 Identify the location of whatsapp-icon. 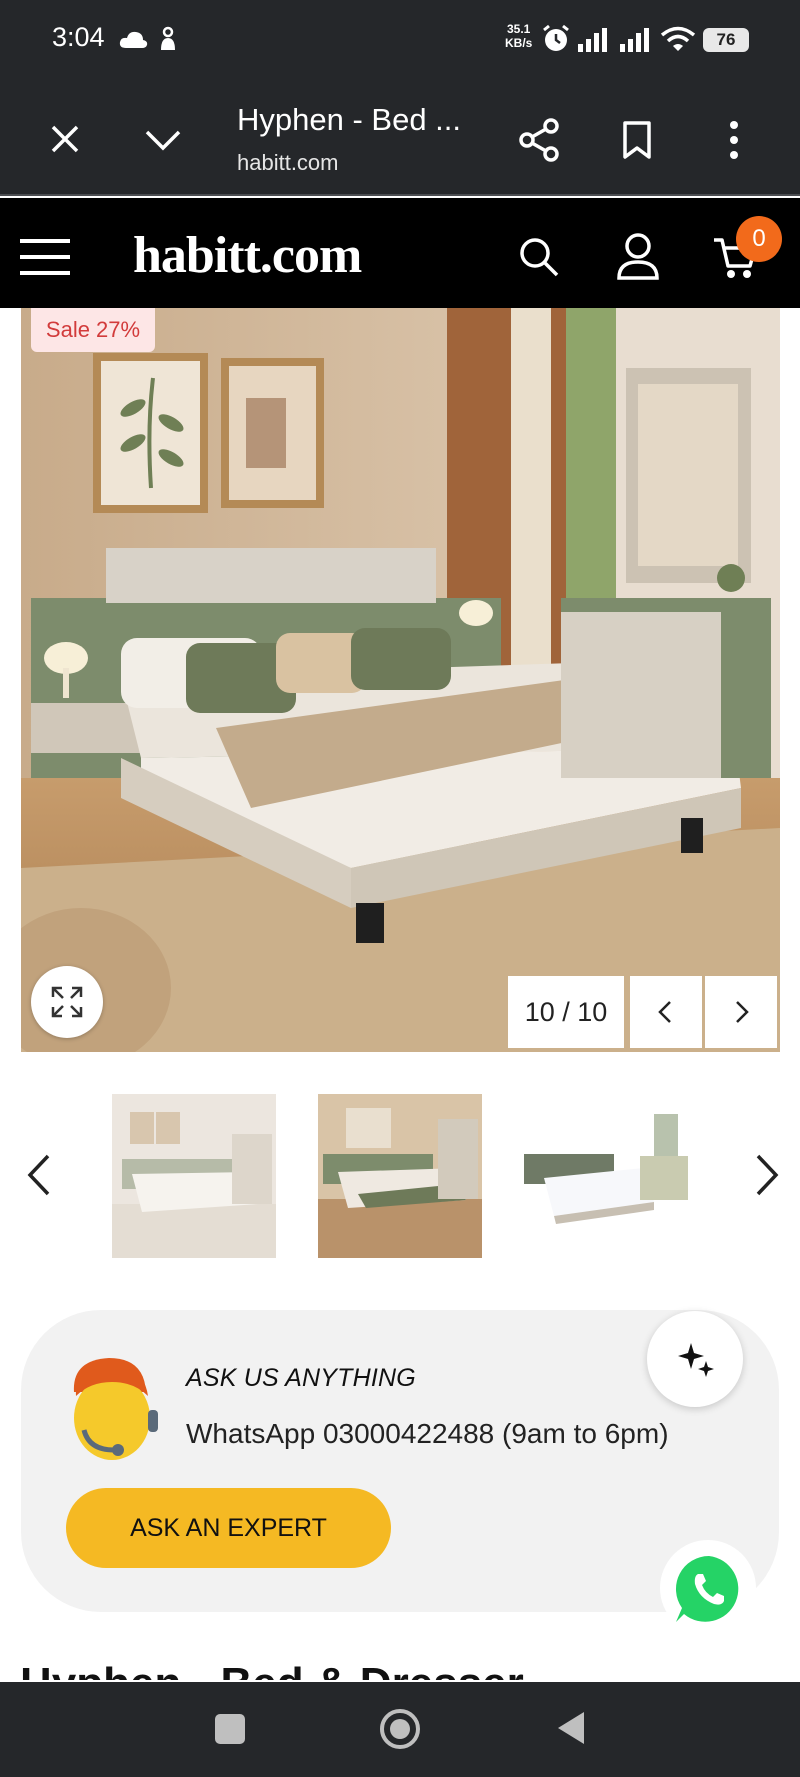
(707, 1589).